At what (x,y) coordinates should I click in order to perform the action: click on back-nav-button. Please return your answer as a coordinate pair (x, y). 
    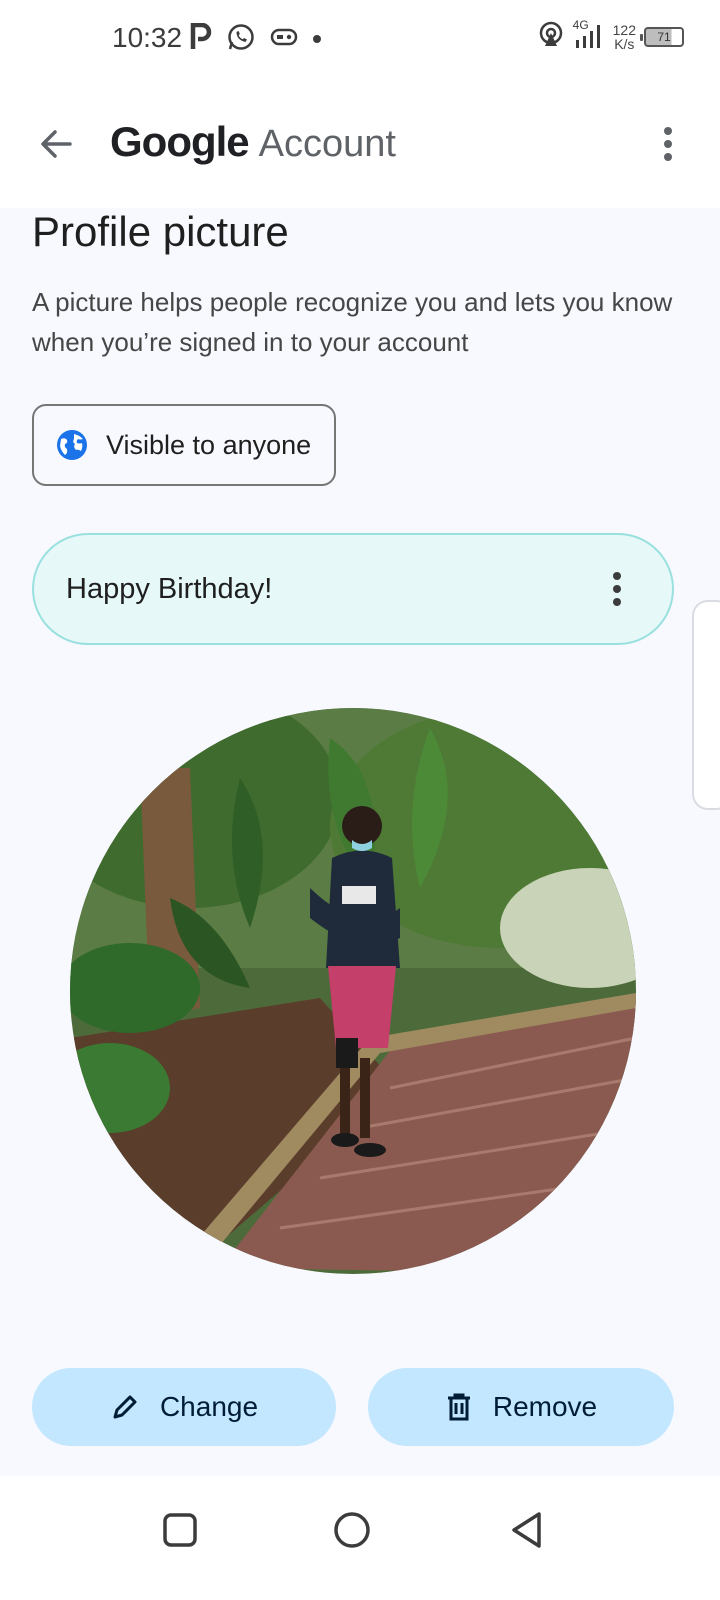
    Looking at the image, I should click on (526, 1530).